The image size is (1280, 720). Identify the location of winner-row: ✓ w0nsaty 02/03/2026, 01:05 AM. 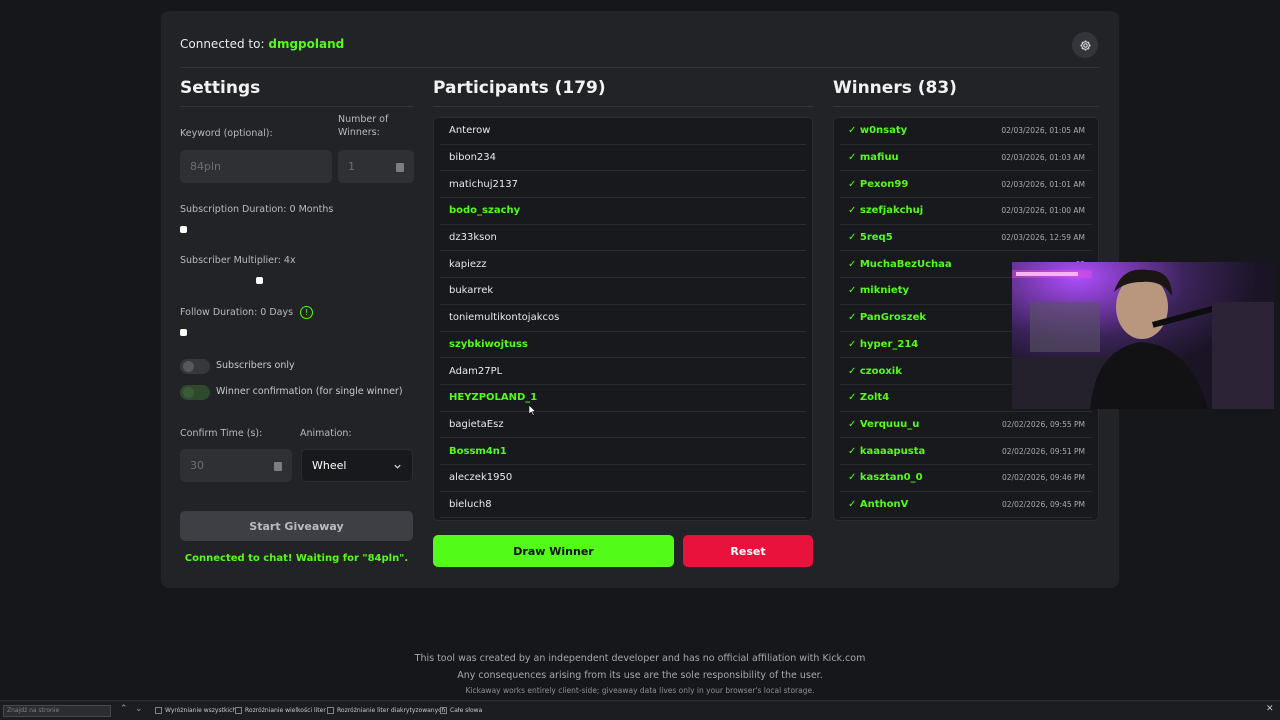
(966, 131).